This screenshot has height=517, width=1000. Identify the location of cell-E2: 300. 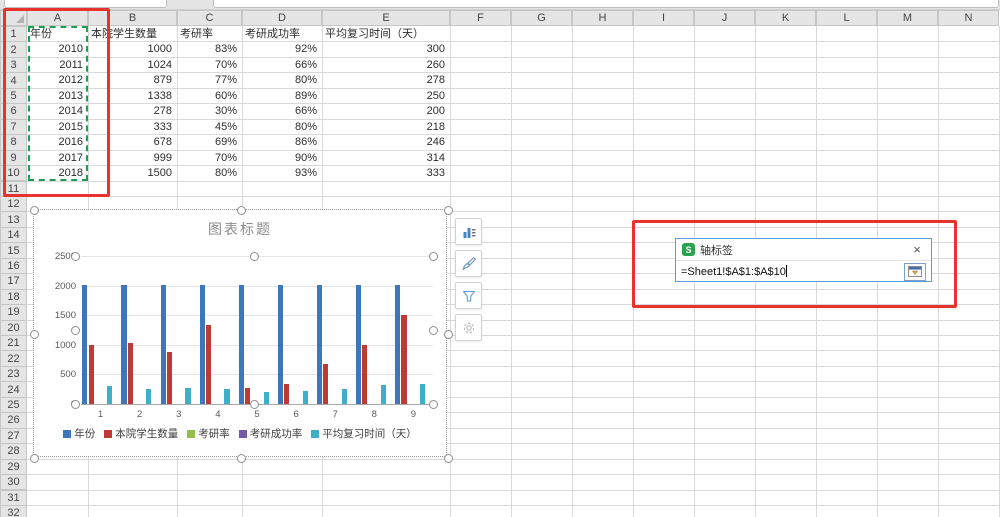
(384, 49).